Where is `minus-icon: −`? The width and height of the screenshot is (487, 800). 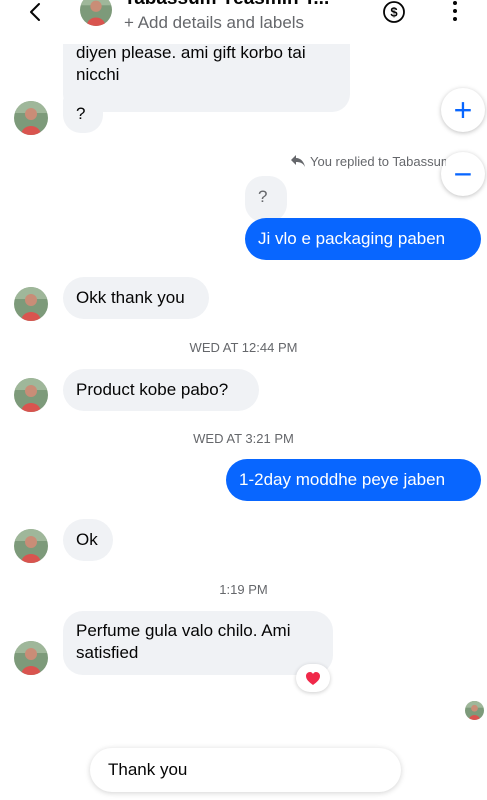 minus-icon: − is located at coordinates (463, 174).